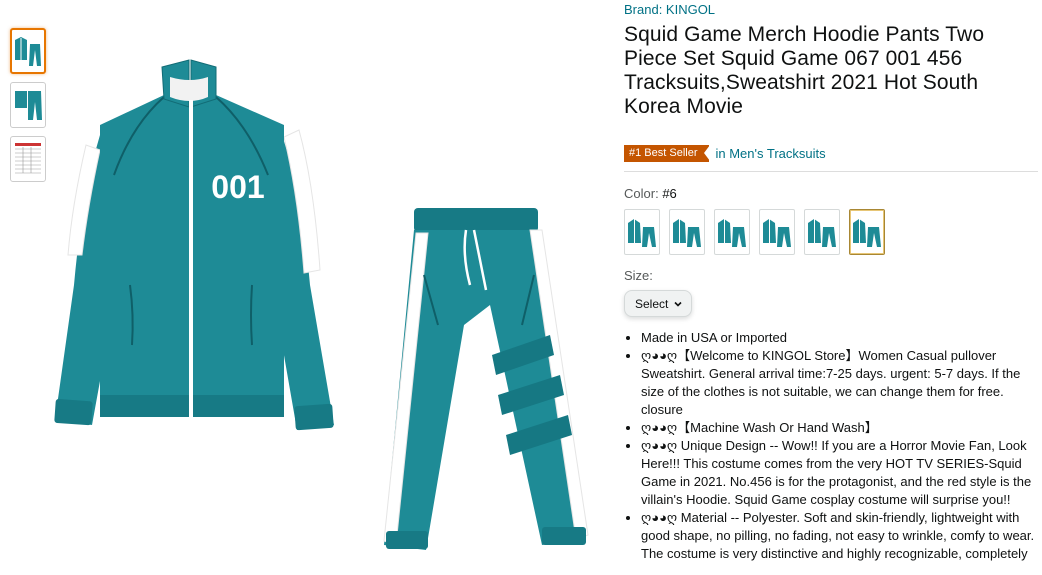 This screenshot has width=1042, height=575. Describe the element at coordinates (770, 153) in the screenshot. I see `best-seller-category-link: in Men's Tracksuits` at that location.